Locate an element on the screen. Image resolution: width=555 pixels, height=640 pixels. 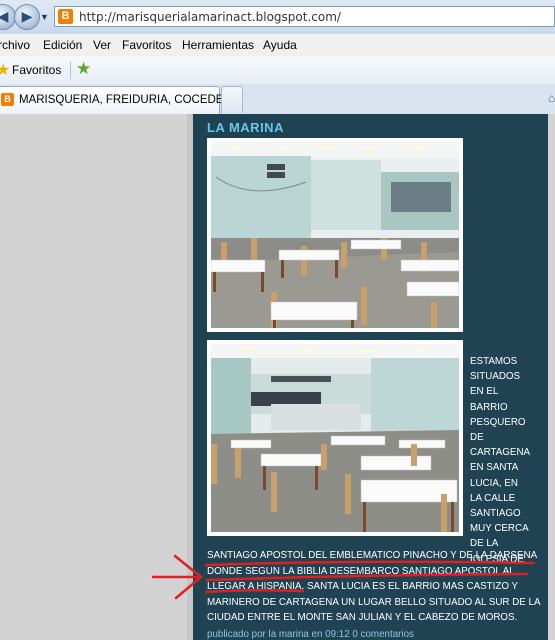
menu-ayuda: Ayuda is located at coordinates (280, 45).